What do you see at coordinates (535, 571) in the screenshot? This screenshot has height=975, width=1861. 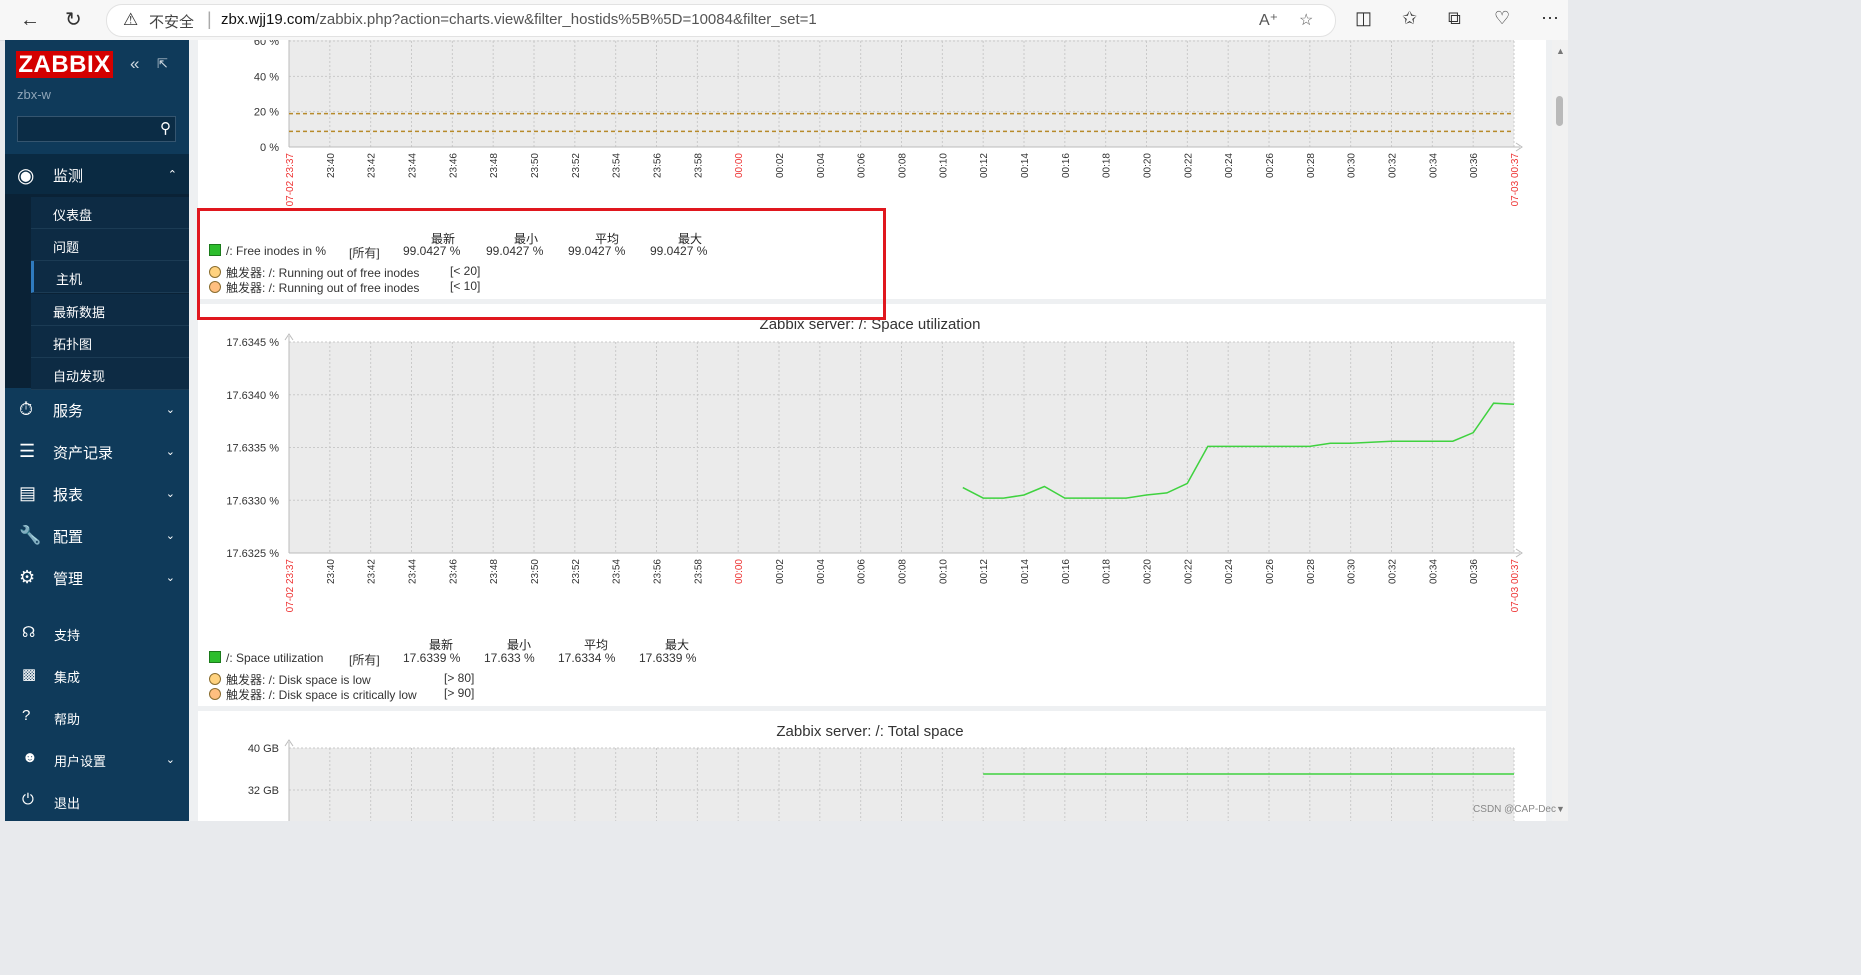 I see `x-tick-label: 23:50` at bounding box center [535, 571].